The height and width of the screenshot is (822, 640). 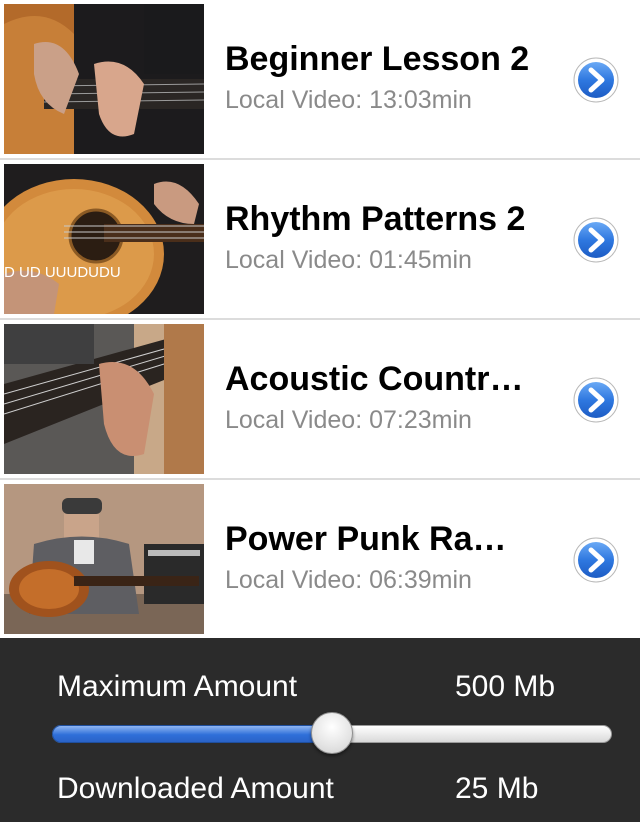 I want to click on maximum-amount-label: Maximum Amount, so click(x=177, y=686).